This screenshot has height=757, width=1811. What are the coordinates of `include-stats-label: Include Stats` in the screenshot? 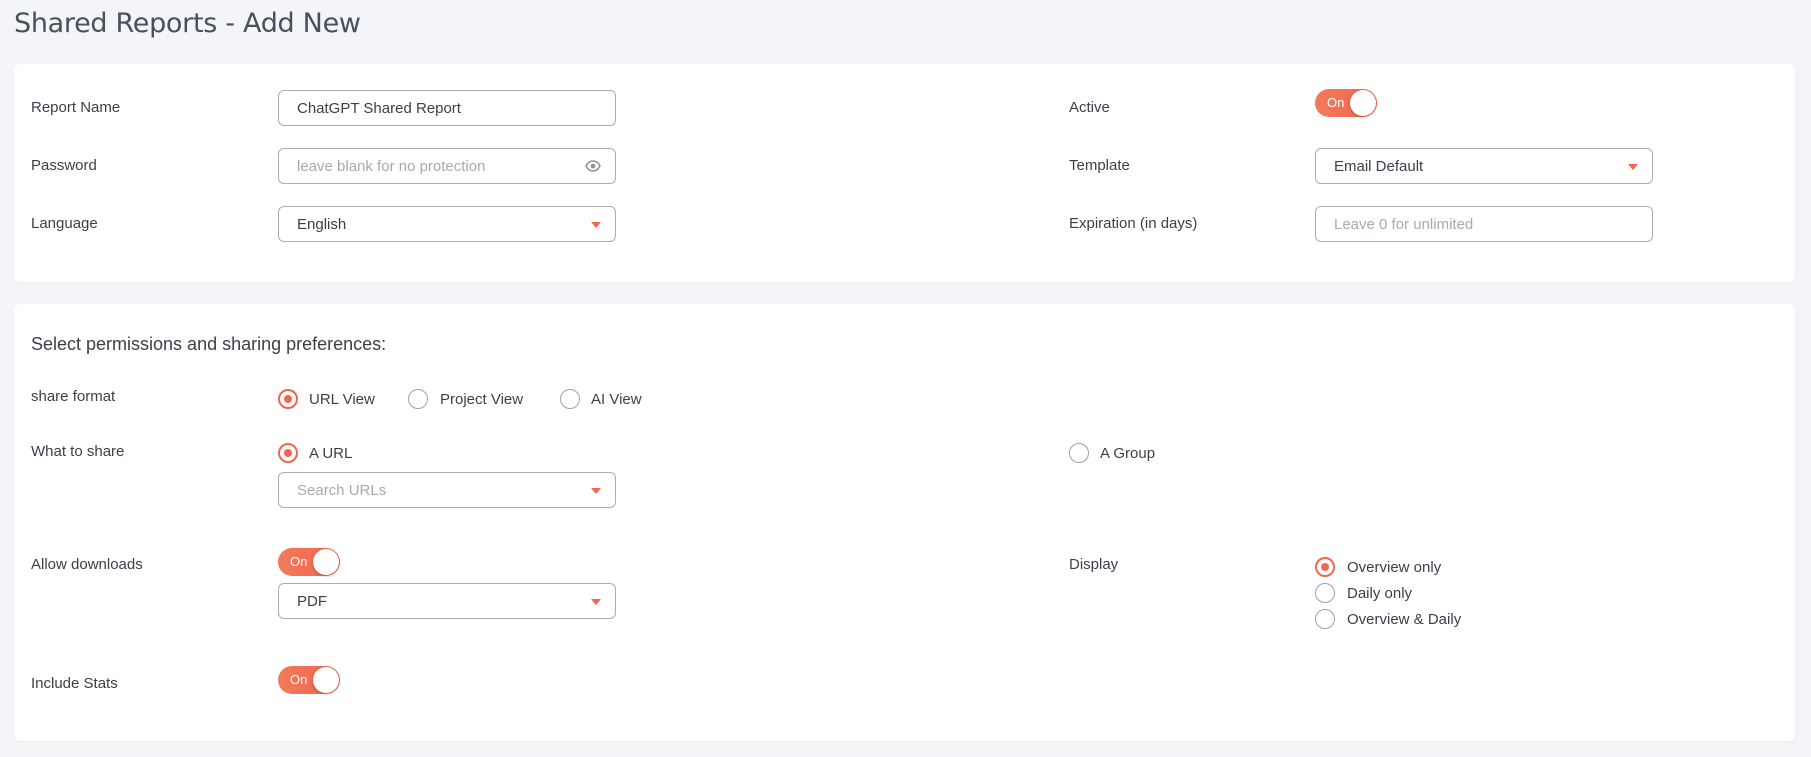 It's located at (74, 683).